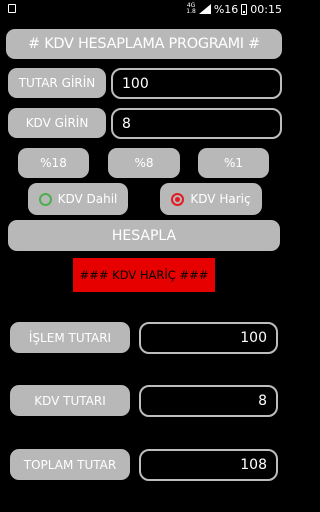 The height and width of the screenshot is (512, 320). I want to click on vat-included-radio: KDV Dahil, so click(78, 199).